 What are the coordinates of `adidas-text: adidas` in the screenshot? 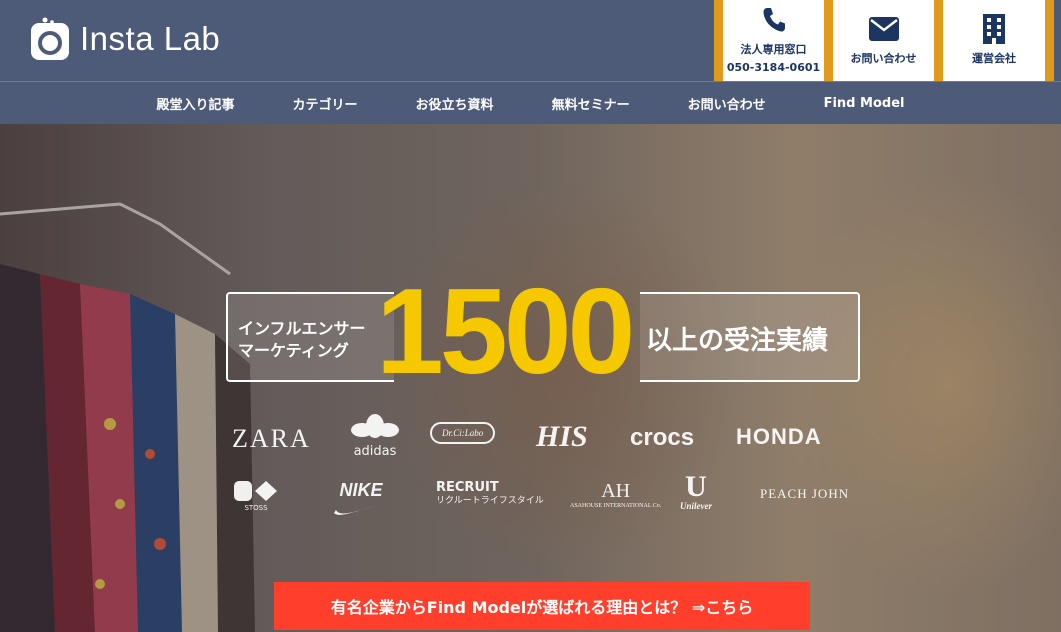 It's located at (375, 451).